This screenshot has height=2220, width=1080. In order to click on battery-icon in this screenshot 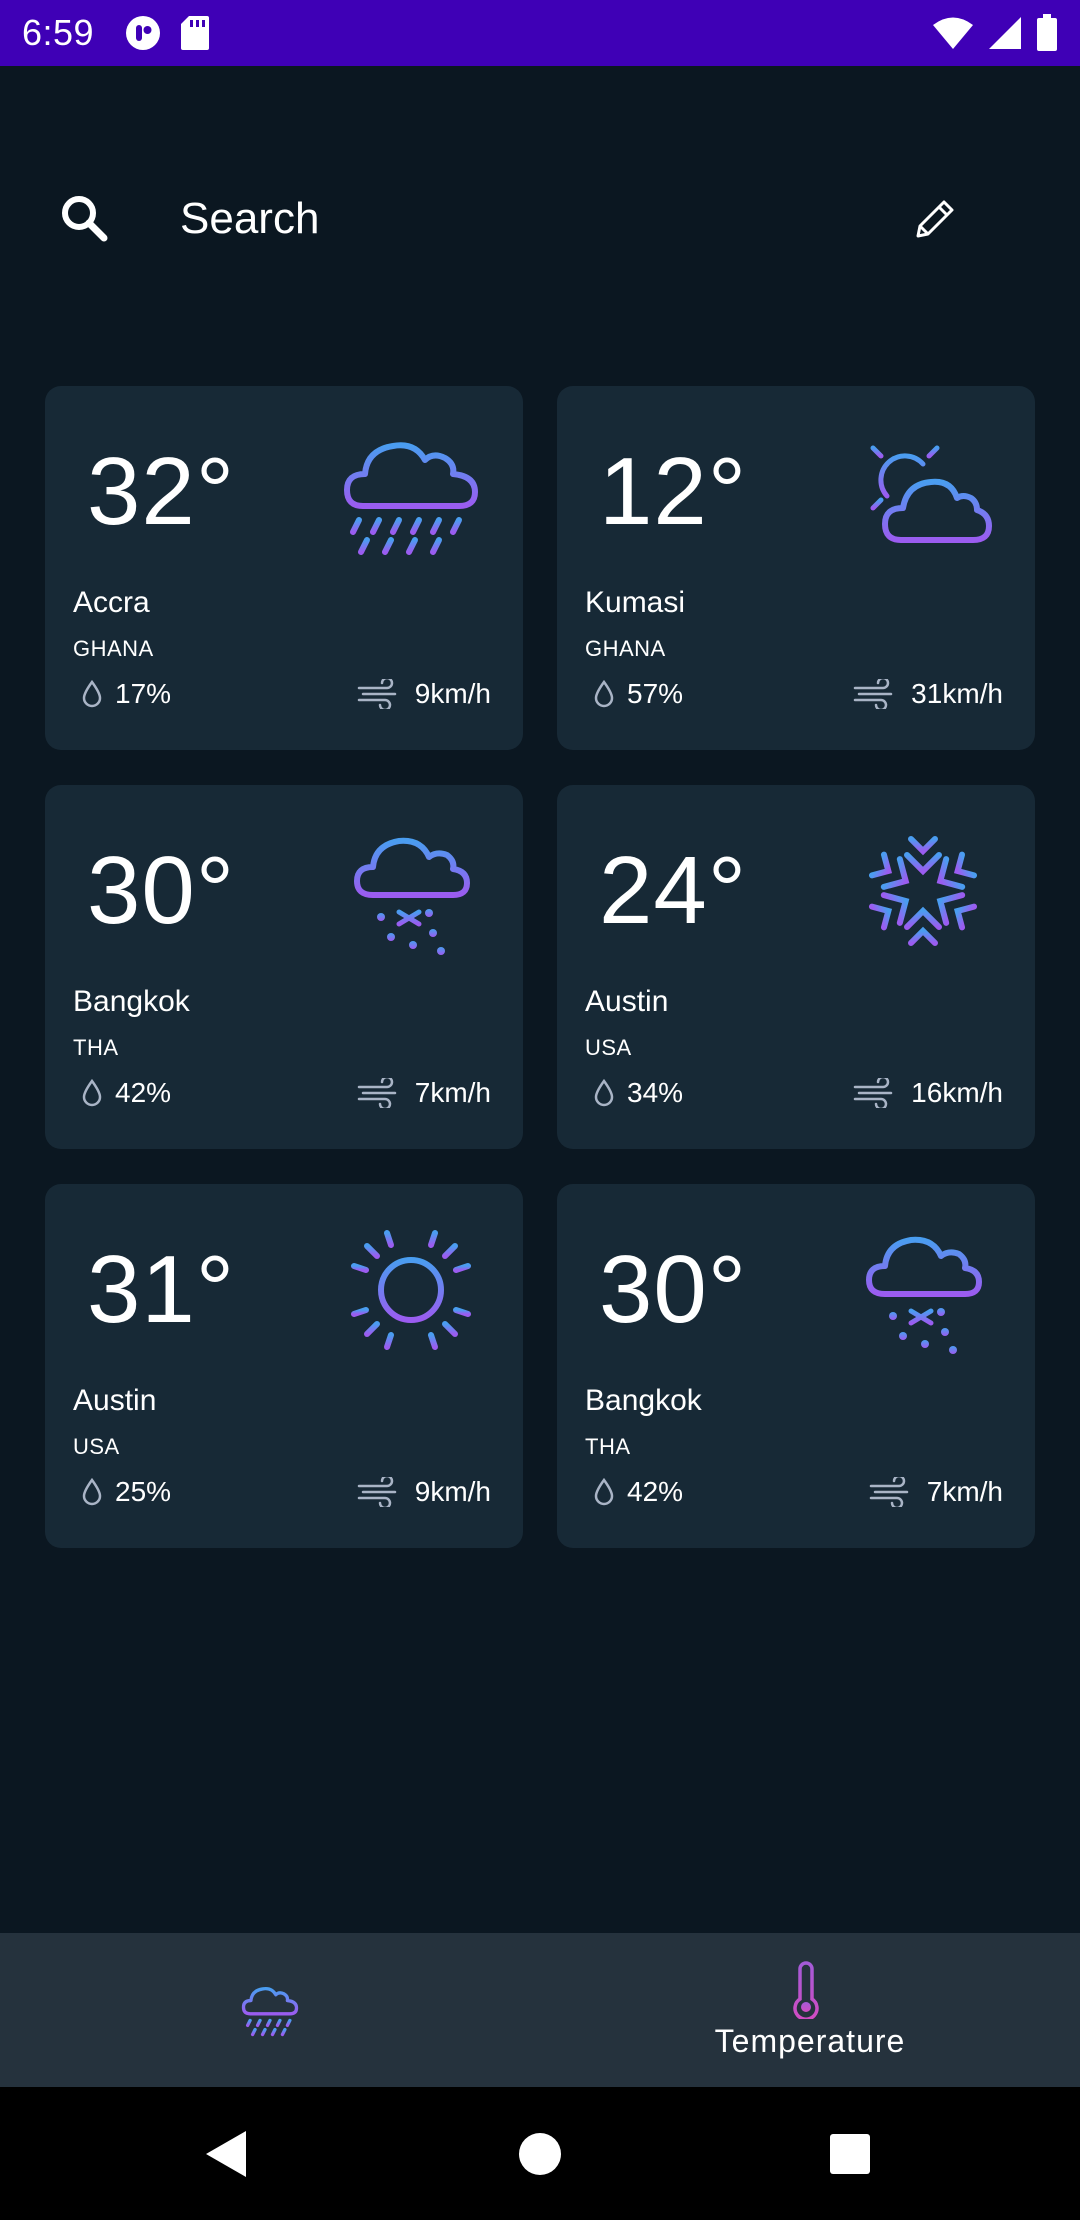, I will do `click(1047, 32)`.